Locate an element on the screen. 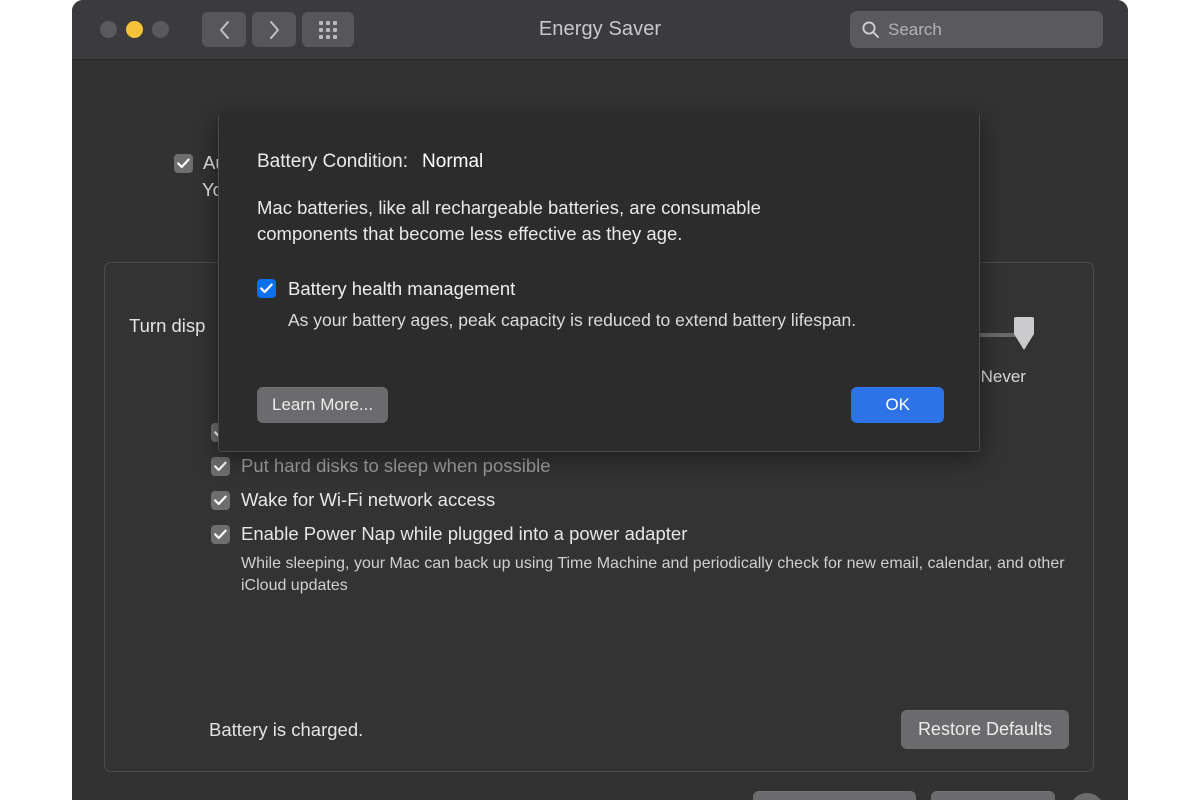 This screenshot has width=1200, height=800. automatic-graphics-switching-checkbox is located at coordinates (183, 163).